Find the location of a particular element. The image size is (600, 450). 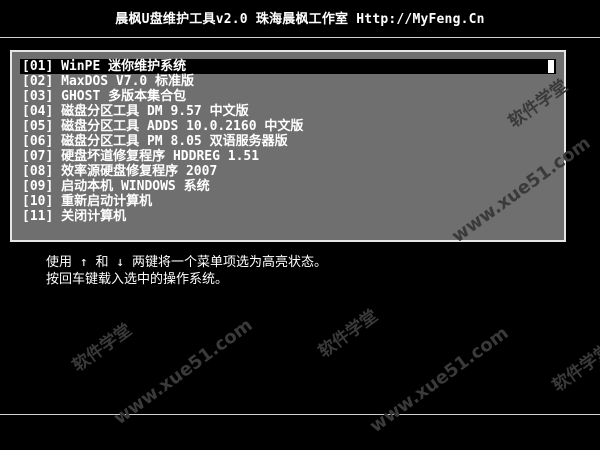

menu-item-boot-windows: [09] 启动本机 WINDOWS 系统 is located at coordinates (288, 186).